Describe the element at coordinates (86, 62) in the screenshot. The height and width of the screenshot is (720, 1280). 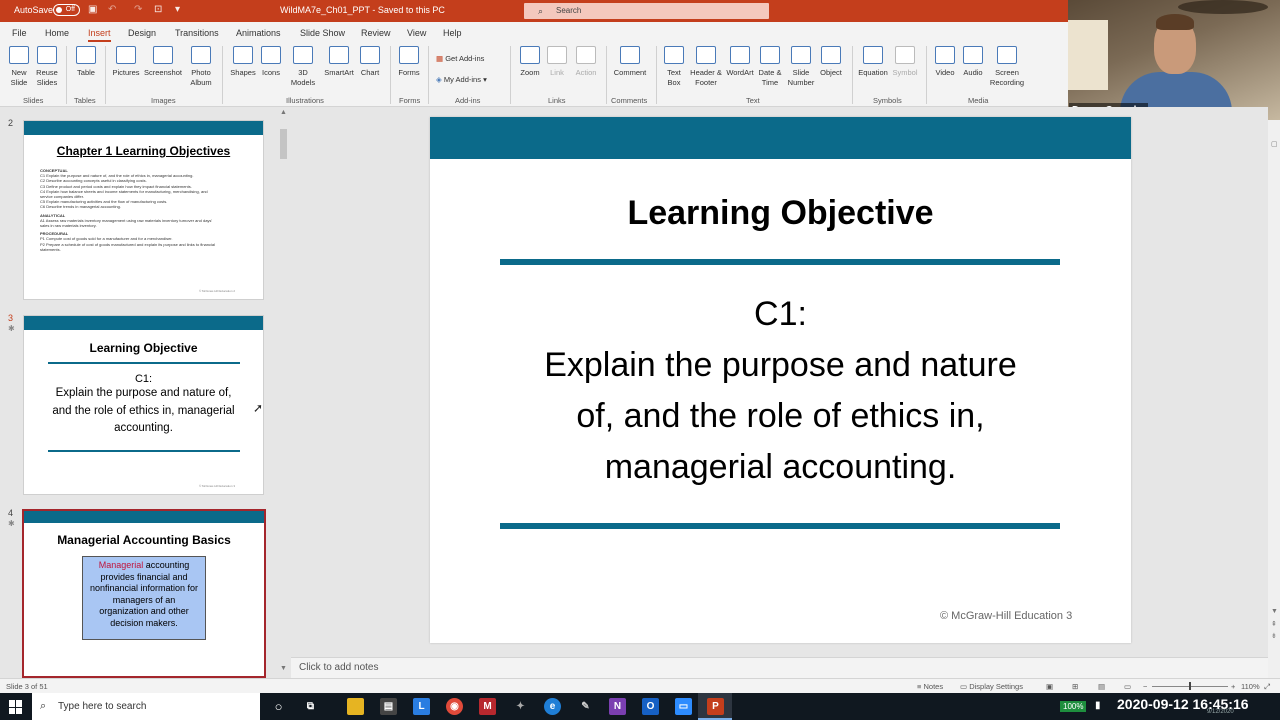
I see `table-button: Table` at that location.